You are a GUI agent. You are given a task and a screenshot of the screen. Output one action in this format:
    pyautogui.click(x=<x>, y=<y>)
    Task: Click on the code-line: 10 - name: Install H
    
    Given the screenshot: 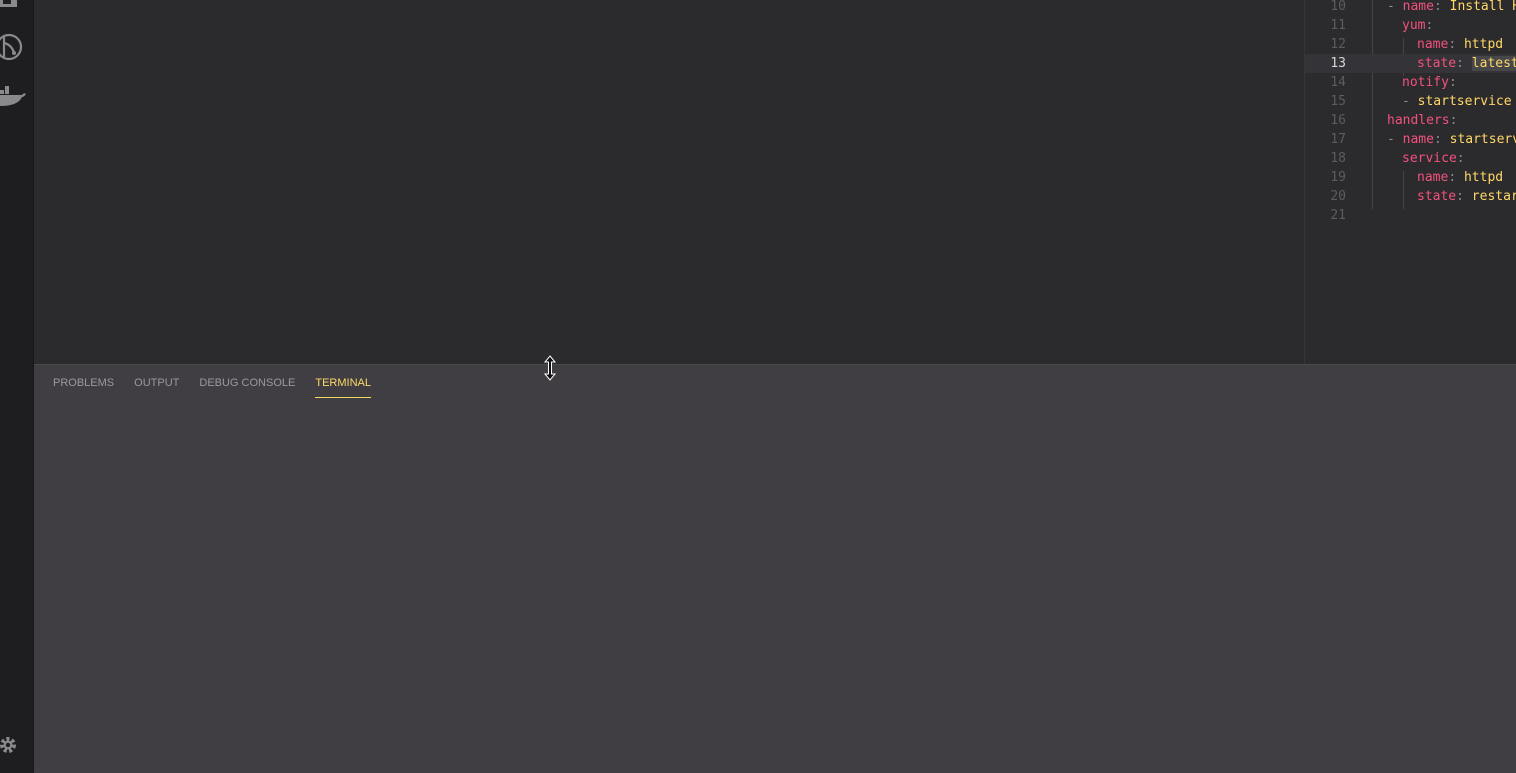 What is the action you would take?
    pyautogui.click(x=1410, y=8)
    